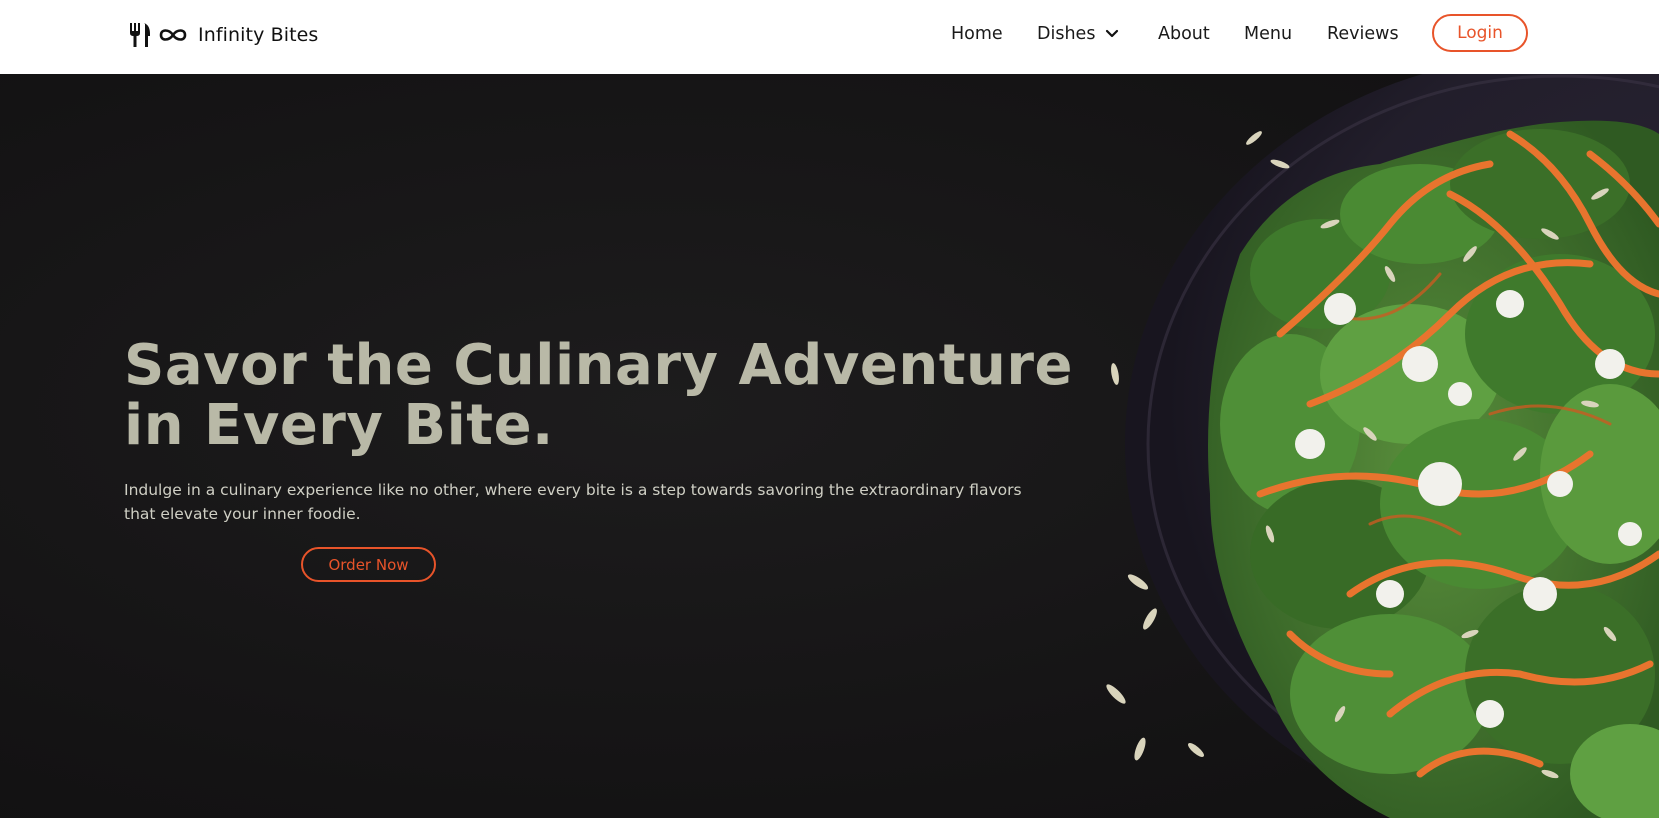  Describe the element at coordinates (242, 514) in the screenshot. I see `hero-subtitle-line-2: that elevate your inner foodie.` at that location.